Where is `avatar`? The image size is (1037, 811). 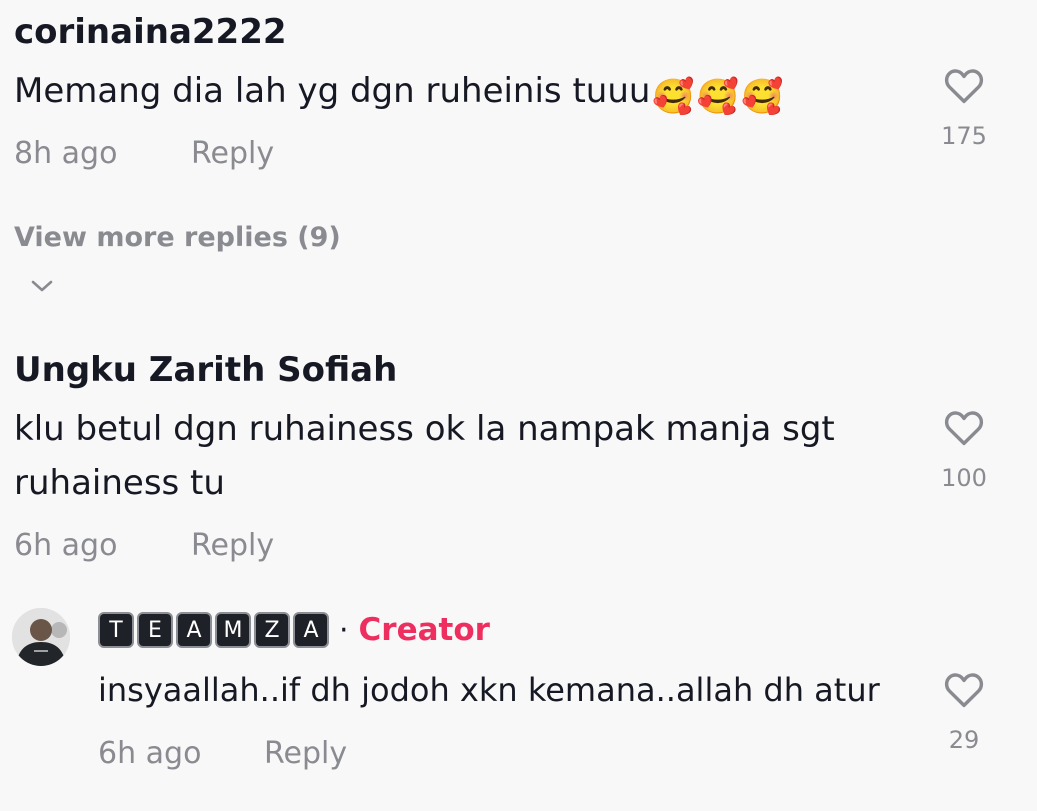
avatar is located at coordinates (41, 637).